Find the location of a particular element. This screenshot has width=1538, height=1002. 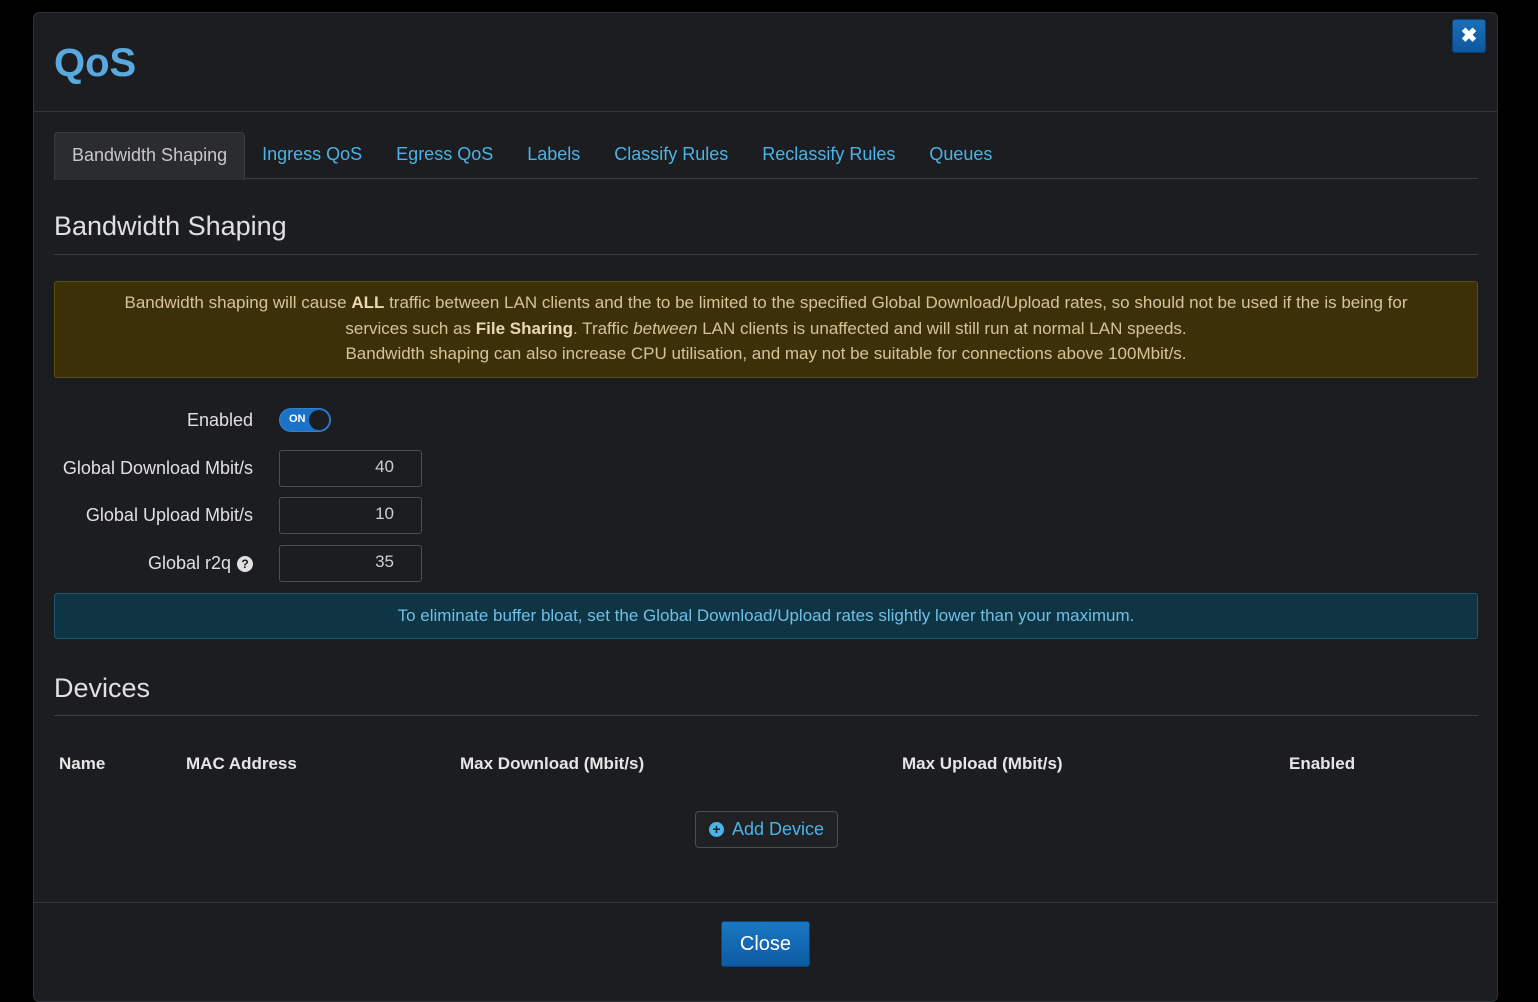

tab-bandwidth-shaping: Bandwidth Shaping is located at coordinates (150, 156).